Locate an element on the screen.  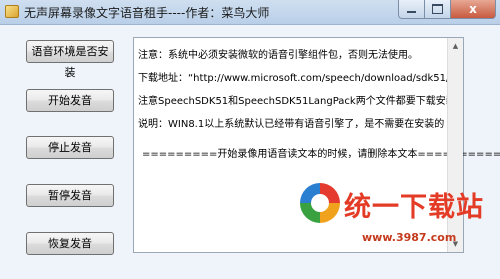
watermark-url: www.3987.com is located at coordinates (409, 237).